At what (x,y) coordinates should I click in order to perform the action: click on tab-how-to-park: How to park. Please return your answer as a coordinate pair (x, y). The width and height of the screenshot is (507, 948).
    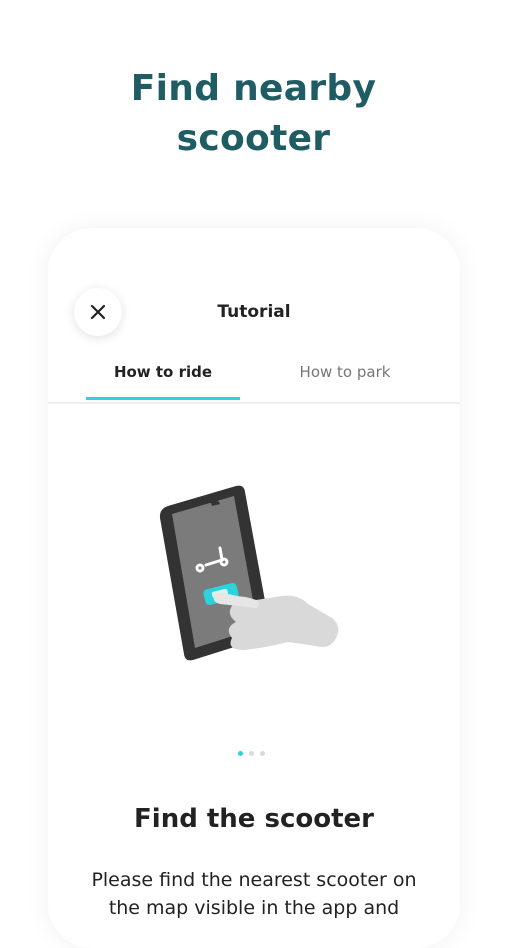
    Looking at the image, I should click on (345, 378).